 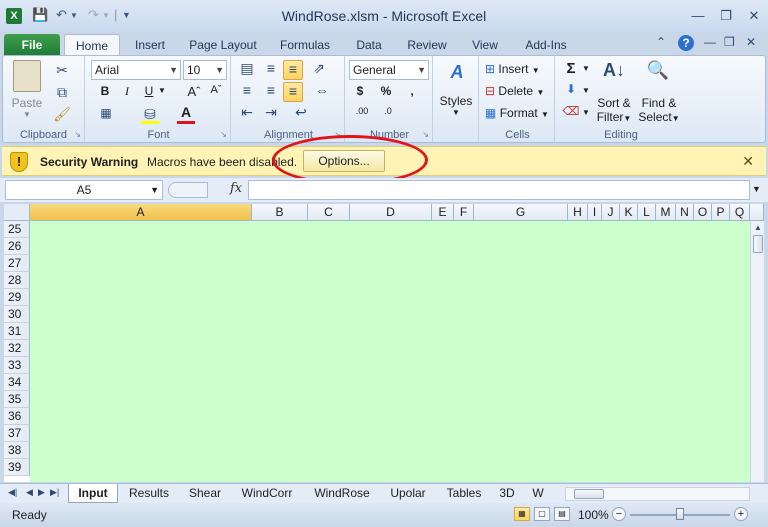 What do you see at coordinates (571, 89) in the screenshot?
I see `fill-icon: ⬇` at bounding box center [571, 89].